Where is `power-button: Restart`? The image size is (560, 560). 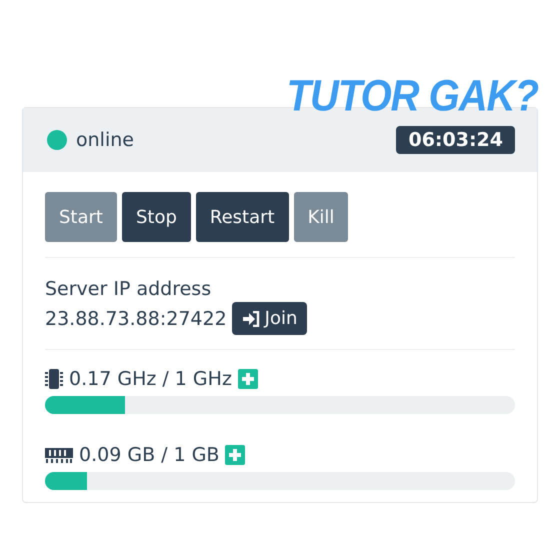 power-button: Restart is located at coordinates (242, 217).